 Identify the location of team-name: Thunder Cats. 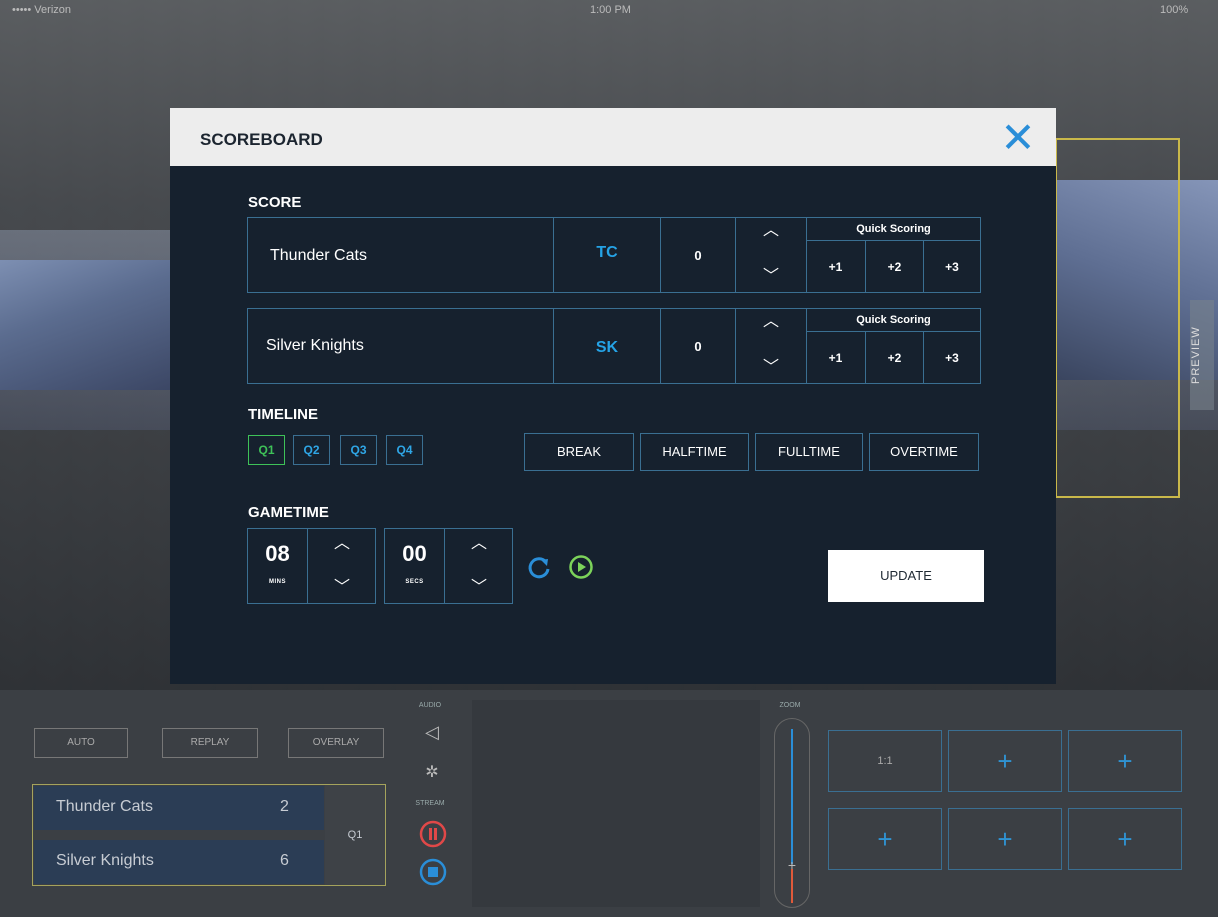
(318, 255).